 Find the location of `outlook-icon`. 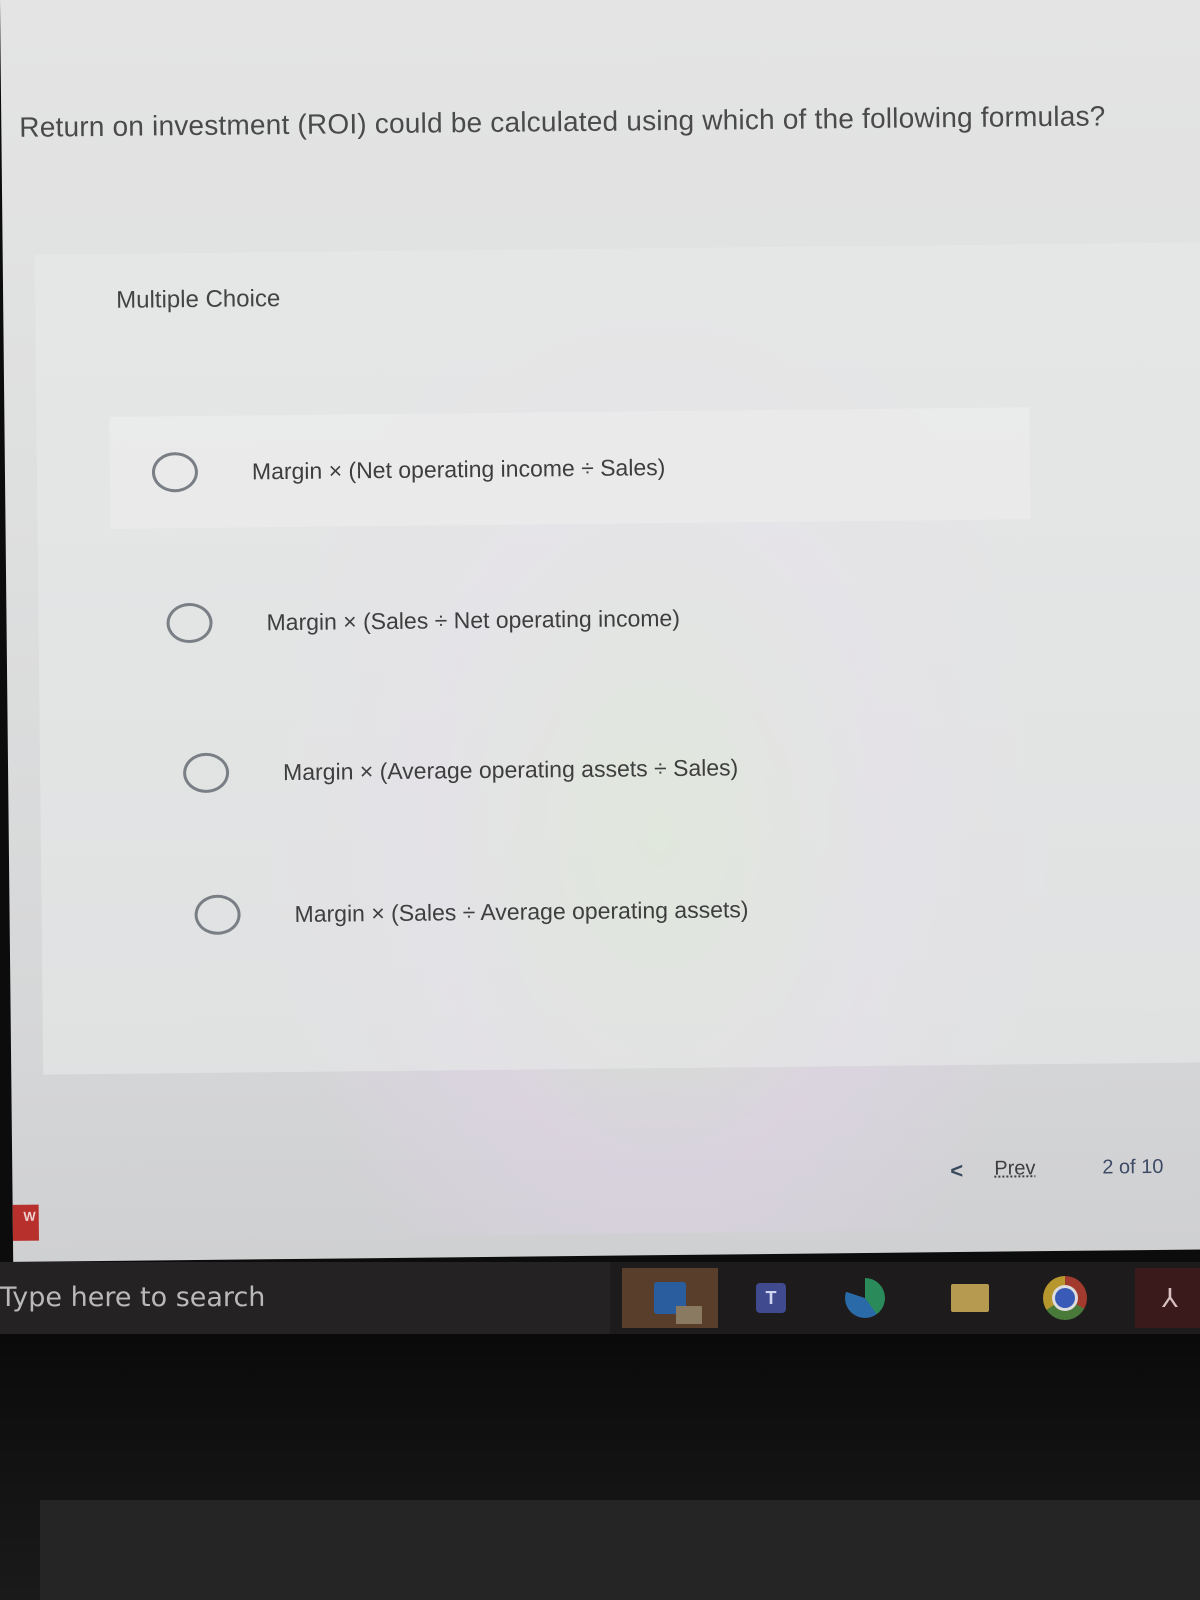

outlook-icon is located at coordinates (678, 1303).